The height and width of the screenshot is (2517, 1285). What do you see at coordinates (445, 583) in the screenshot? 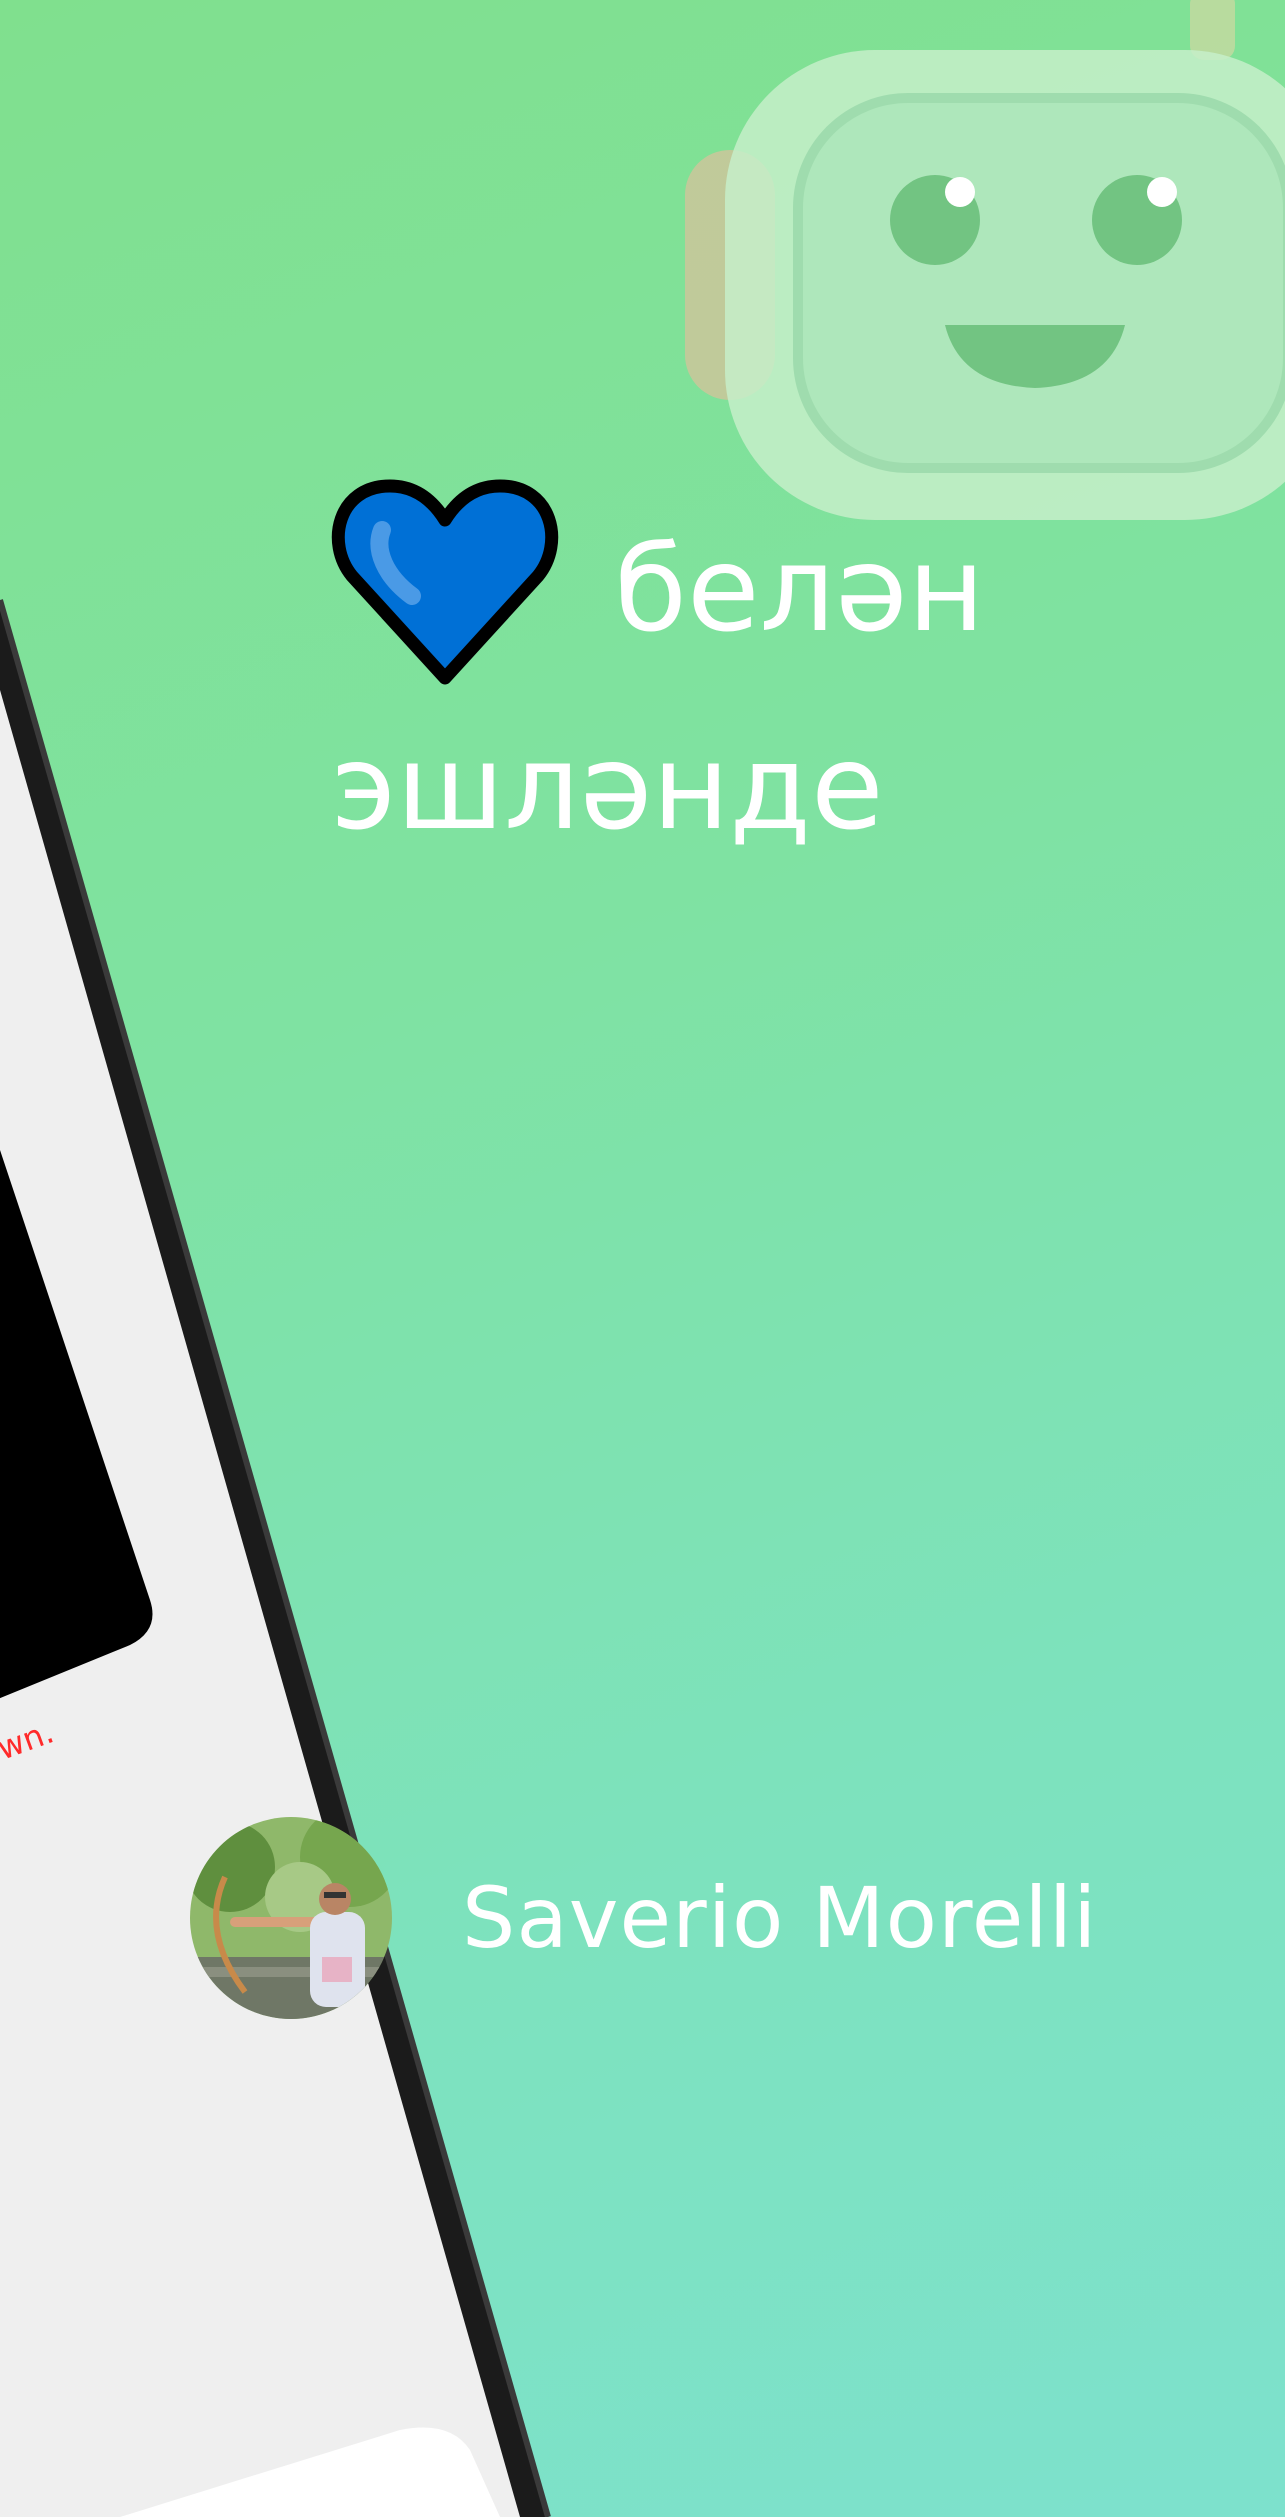
I see `blue-heart-icon` at bounding box center [445, 583].